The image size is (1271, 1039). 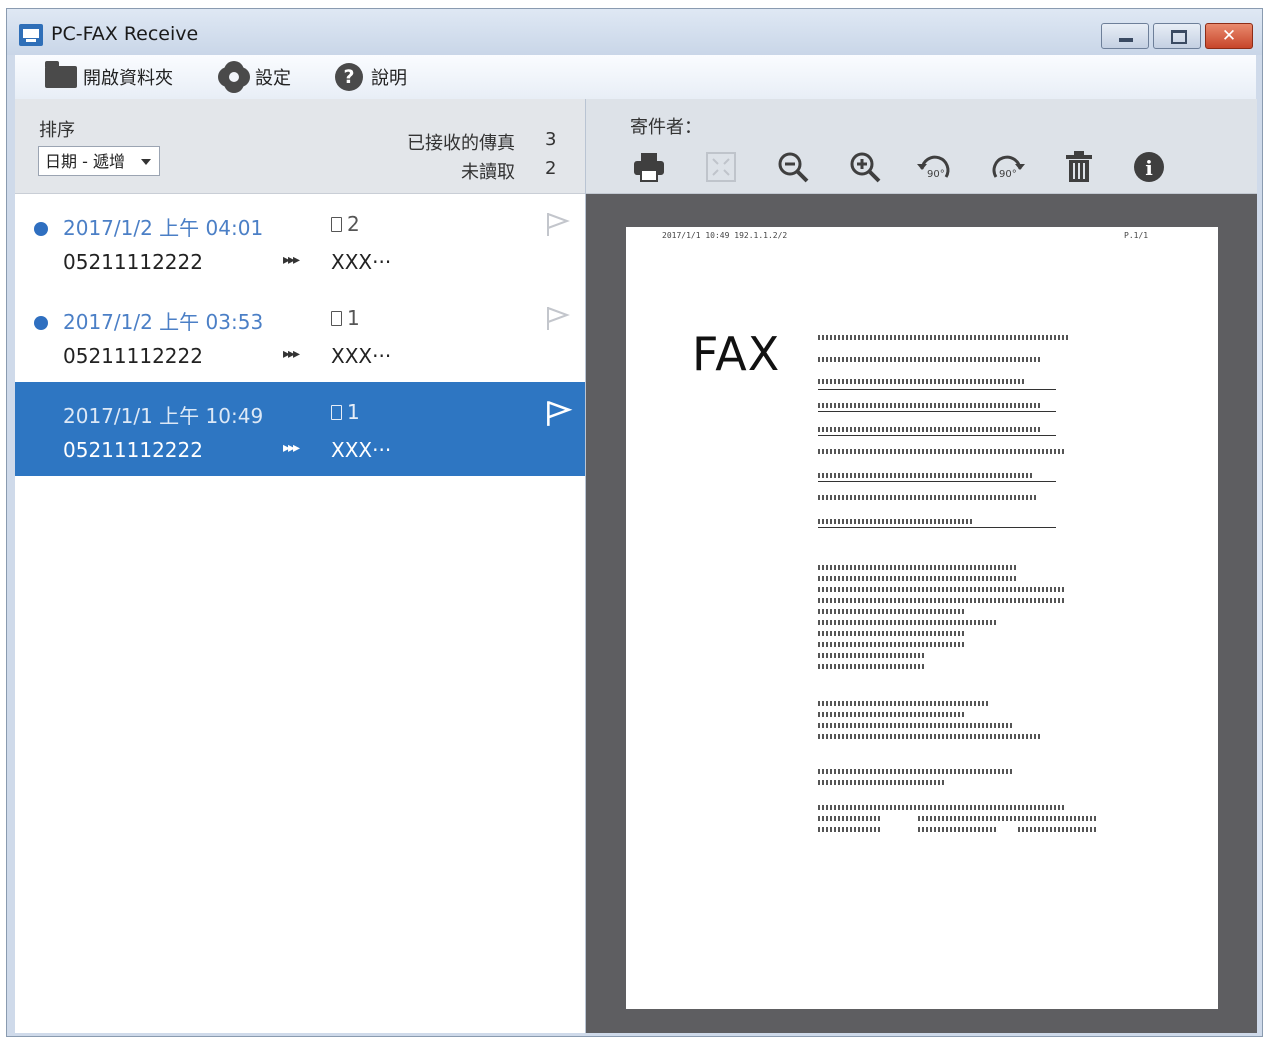 I want to click on fax-date: 2017/1/1 上午 10:49, so click(x=163, y=416).